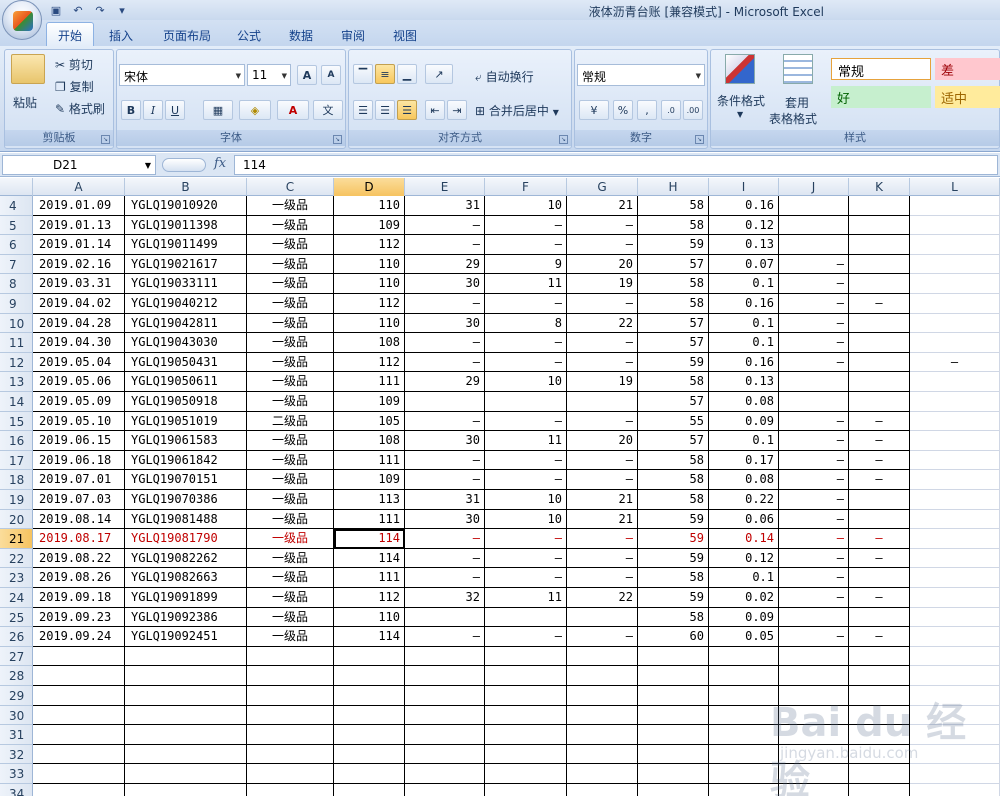 The image size is (1000, 796). I want to click on cell-G19: 21, so click(602, 500).